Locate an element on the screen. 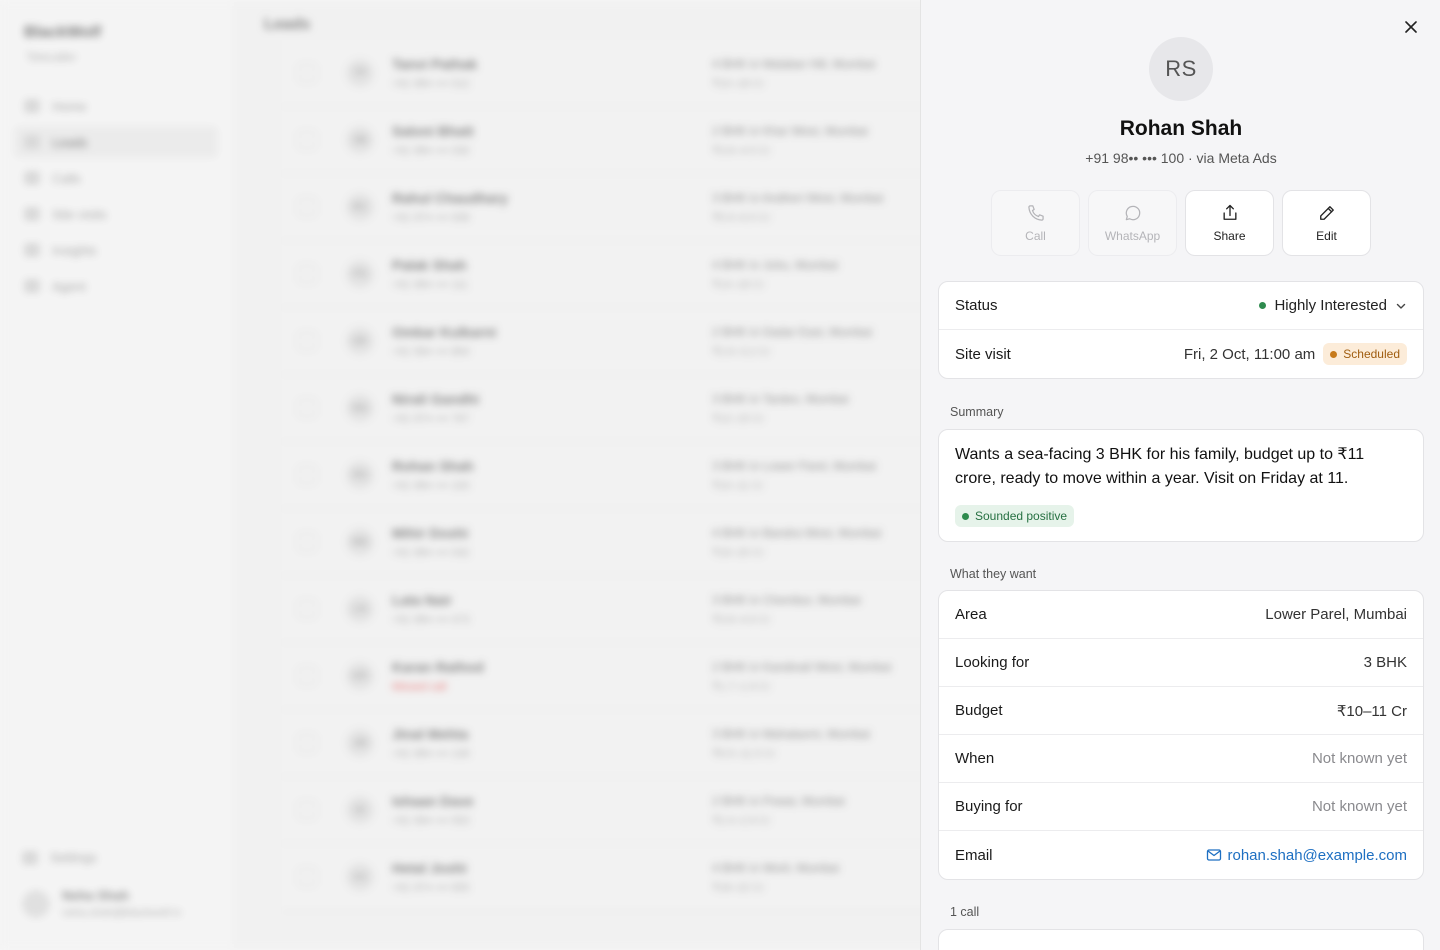 The image size is (1440, 950). looking-for-label: Looking for is located at coordinates (992, 662).